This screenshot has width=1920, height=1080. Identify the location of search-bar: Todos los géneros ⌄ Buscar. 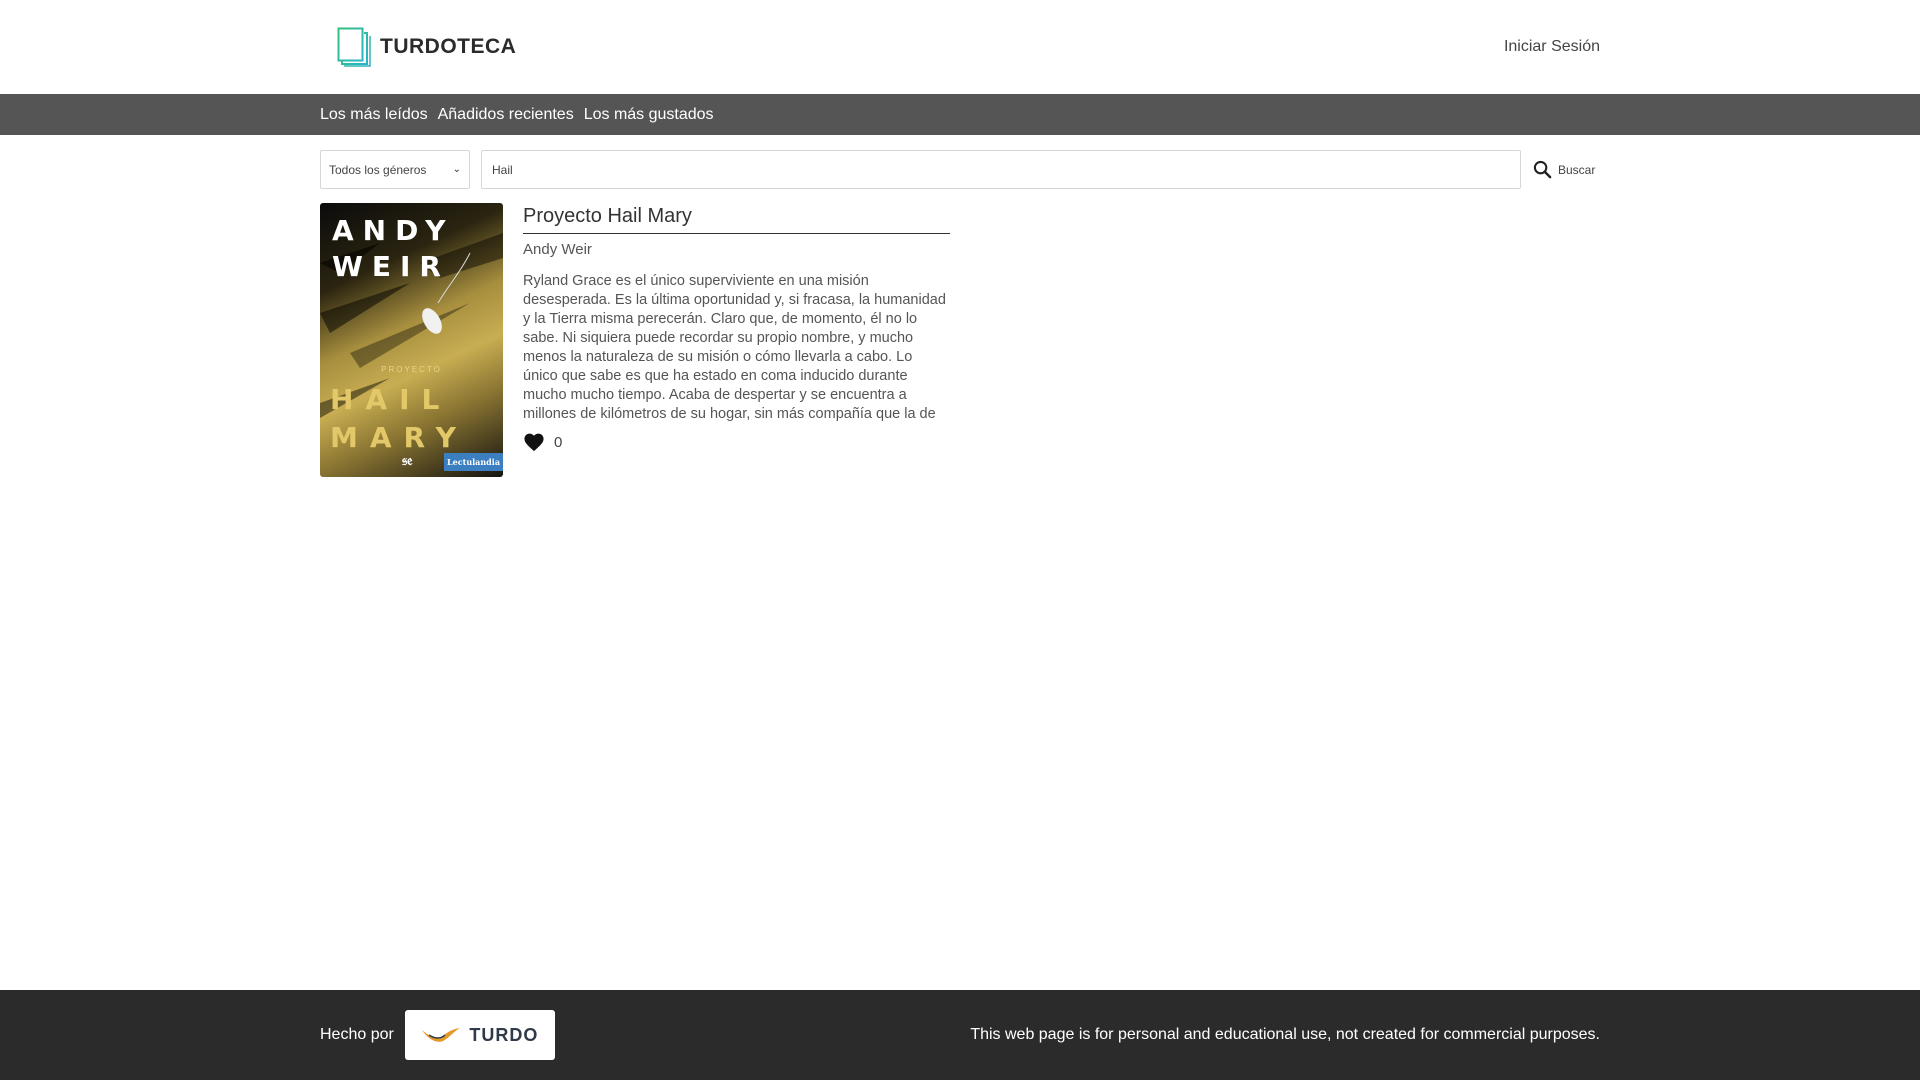
(960, 169).